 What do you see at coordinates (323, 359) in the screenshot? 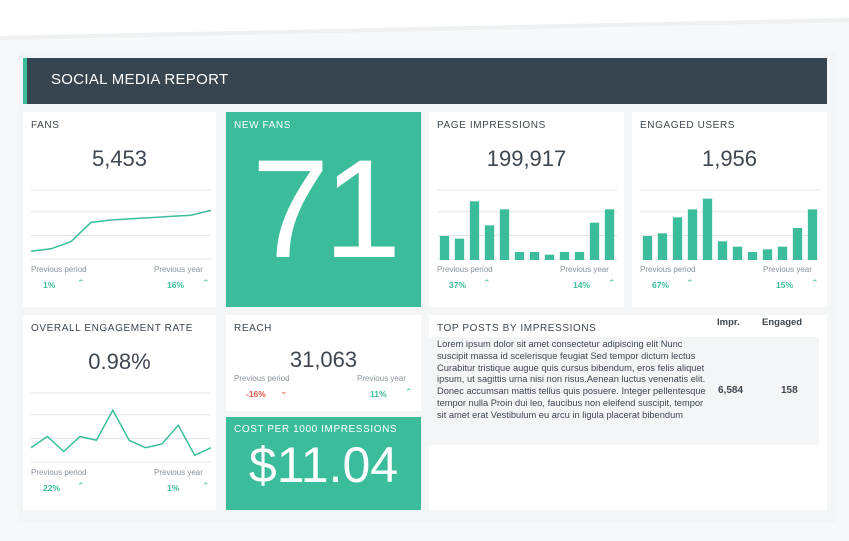
I see `reach-value: 31,063` at bounding box center [323, 359].